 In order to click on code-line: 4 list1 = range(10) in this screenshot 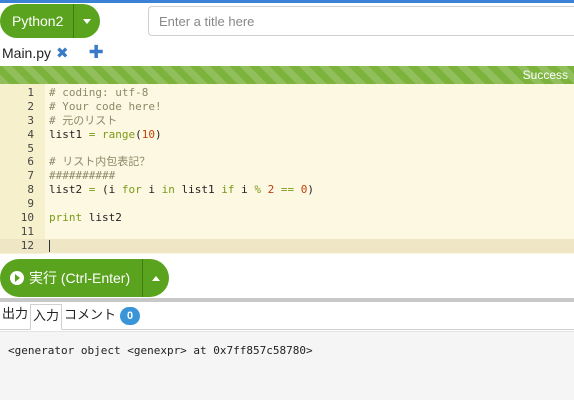, I will do `click(287, 135)`.